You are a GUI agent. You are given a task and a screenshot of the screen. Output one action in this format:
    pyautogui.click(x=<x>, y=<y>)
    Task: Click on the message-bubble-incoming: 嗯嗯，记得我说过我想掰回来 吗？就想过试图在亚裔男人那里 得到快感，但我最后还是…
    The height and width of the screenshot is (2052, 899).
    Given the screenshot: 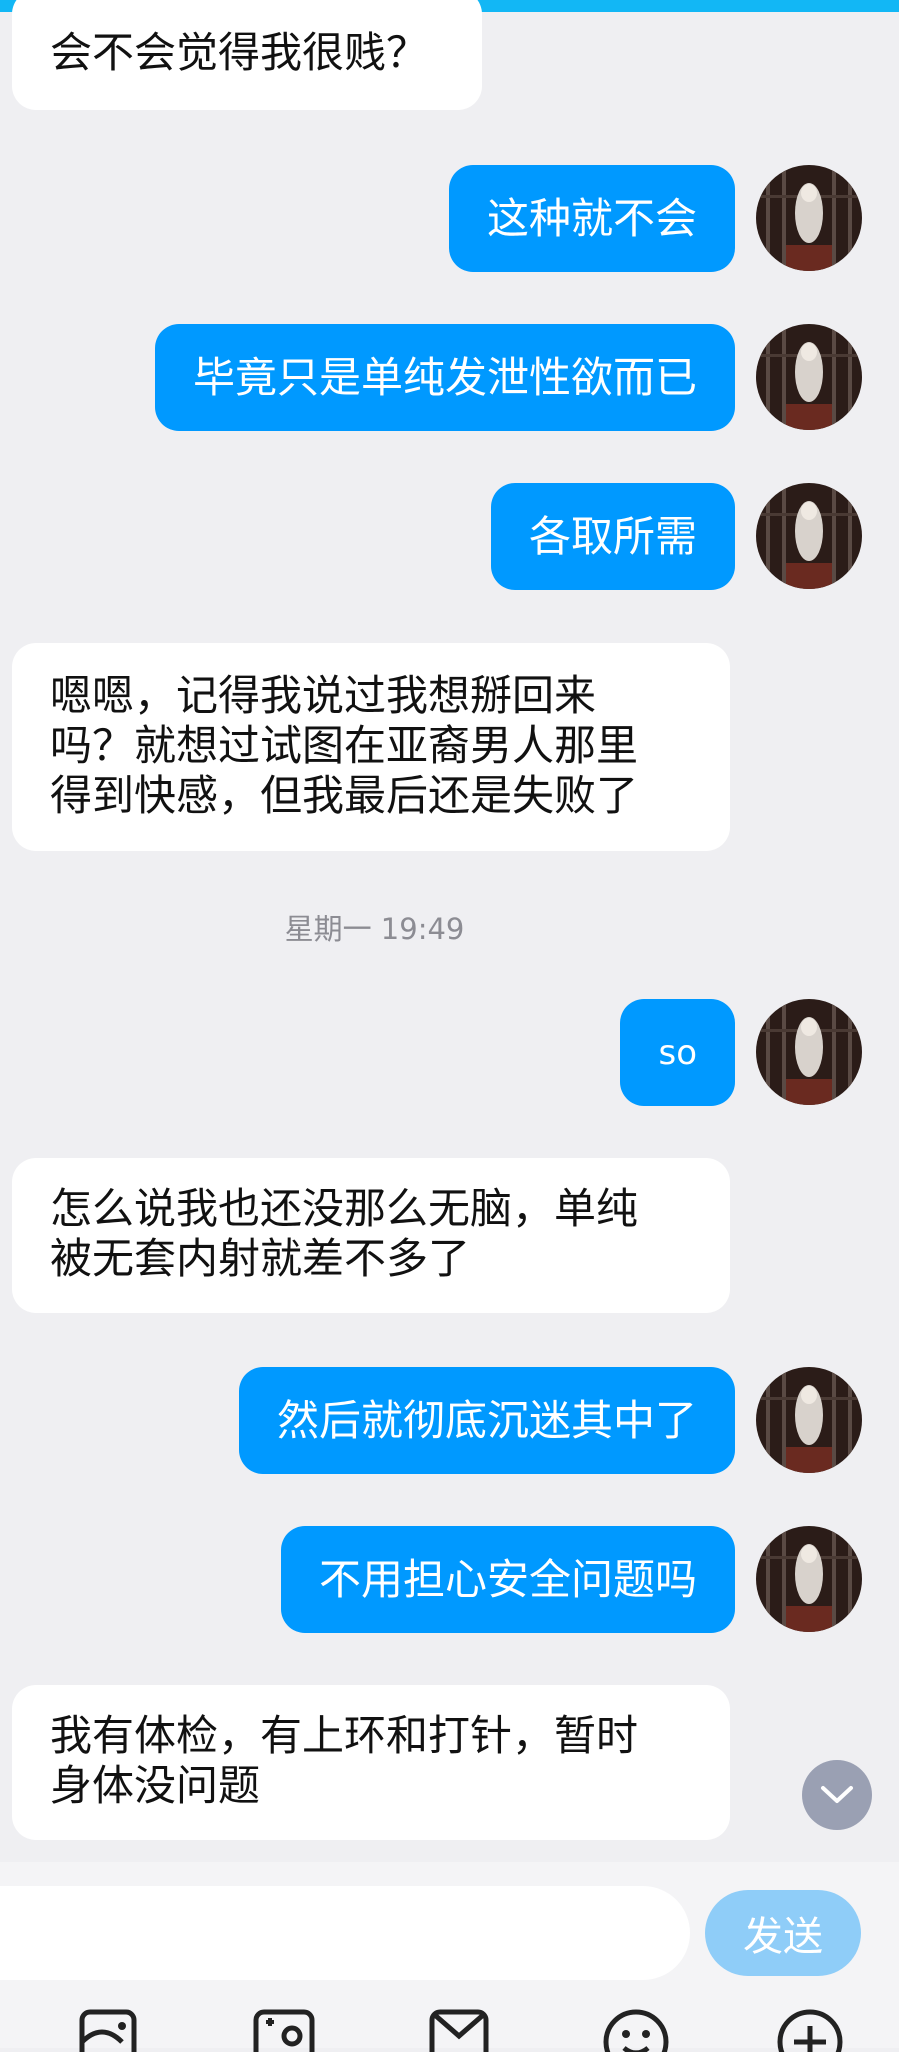 What is the action you would take?
    pyautogui.click(x=371, y=747)
    